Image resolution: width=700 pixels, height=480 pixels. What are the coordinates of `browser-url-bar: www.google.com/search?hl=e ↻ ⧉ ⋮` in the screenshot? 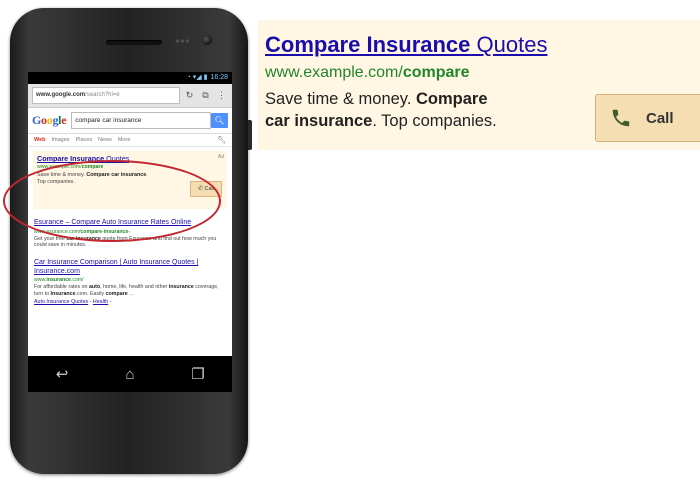 It's located at (130, 96).